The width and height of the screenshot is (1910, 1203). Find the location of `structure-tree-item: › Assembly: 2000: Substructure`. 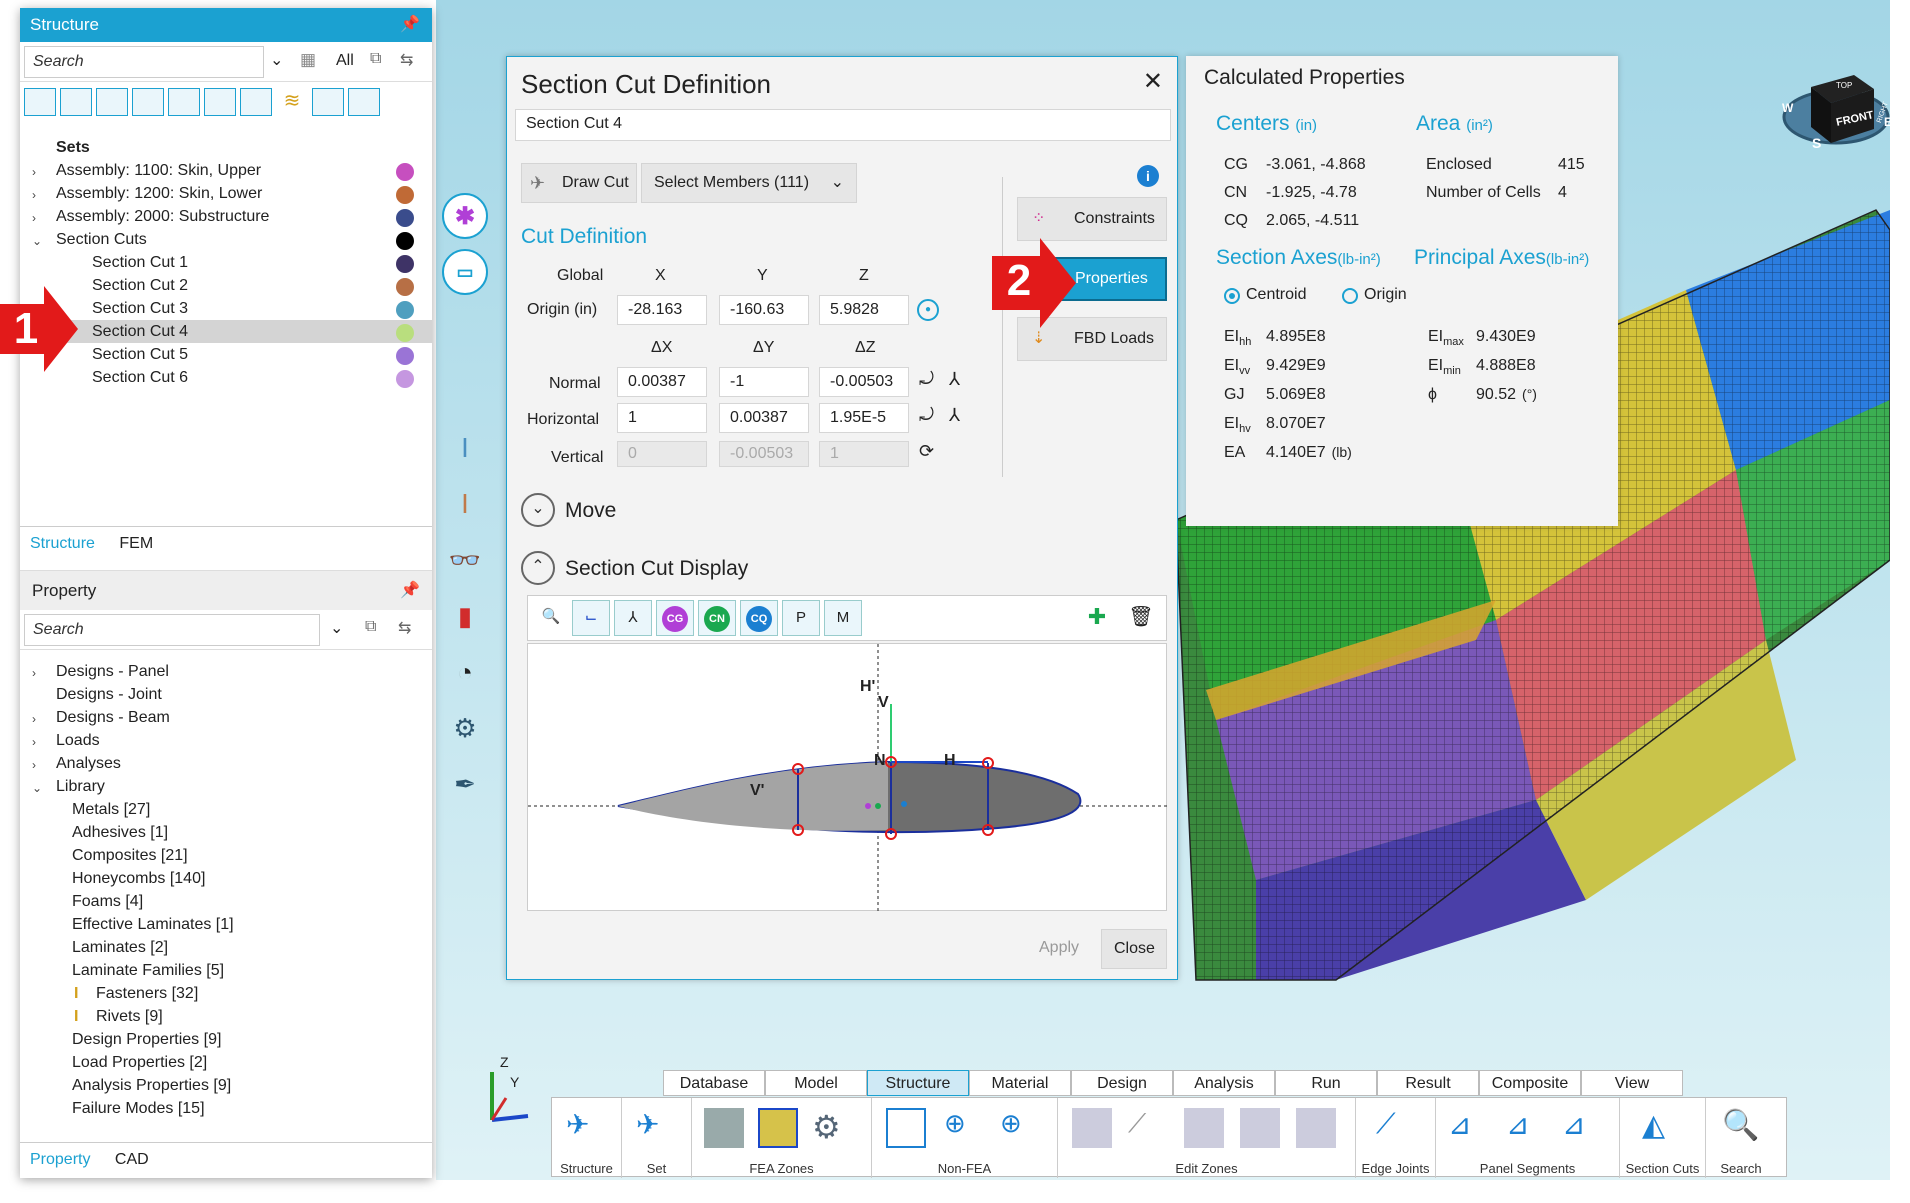

structure-tree-item: › Assembly: 2000: Substructure is located at coordinates (226, 216).